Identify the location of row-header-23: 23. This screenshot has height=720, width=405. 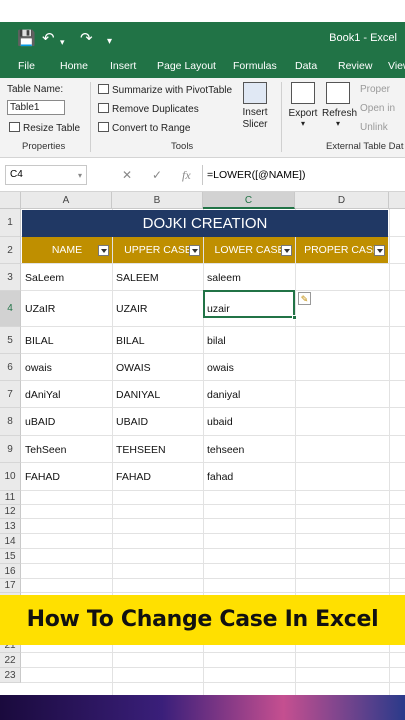
(10, 675).